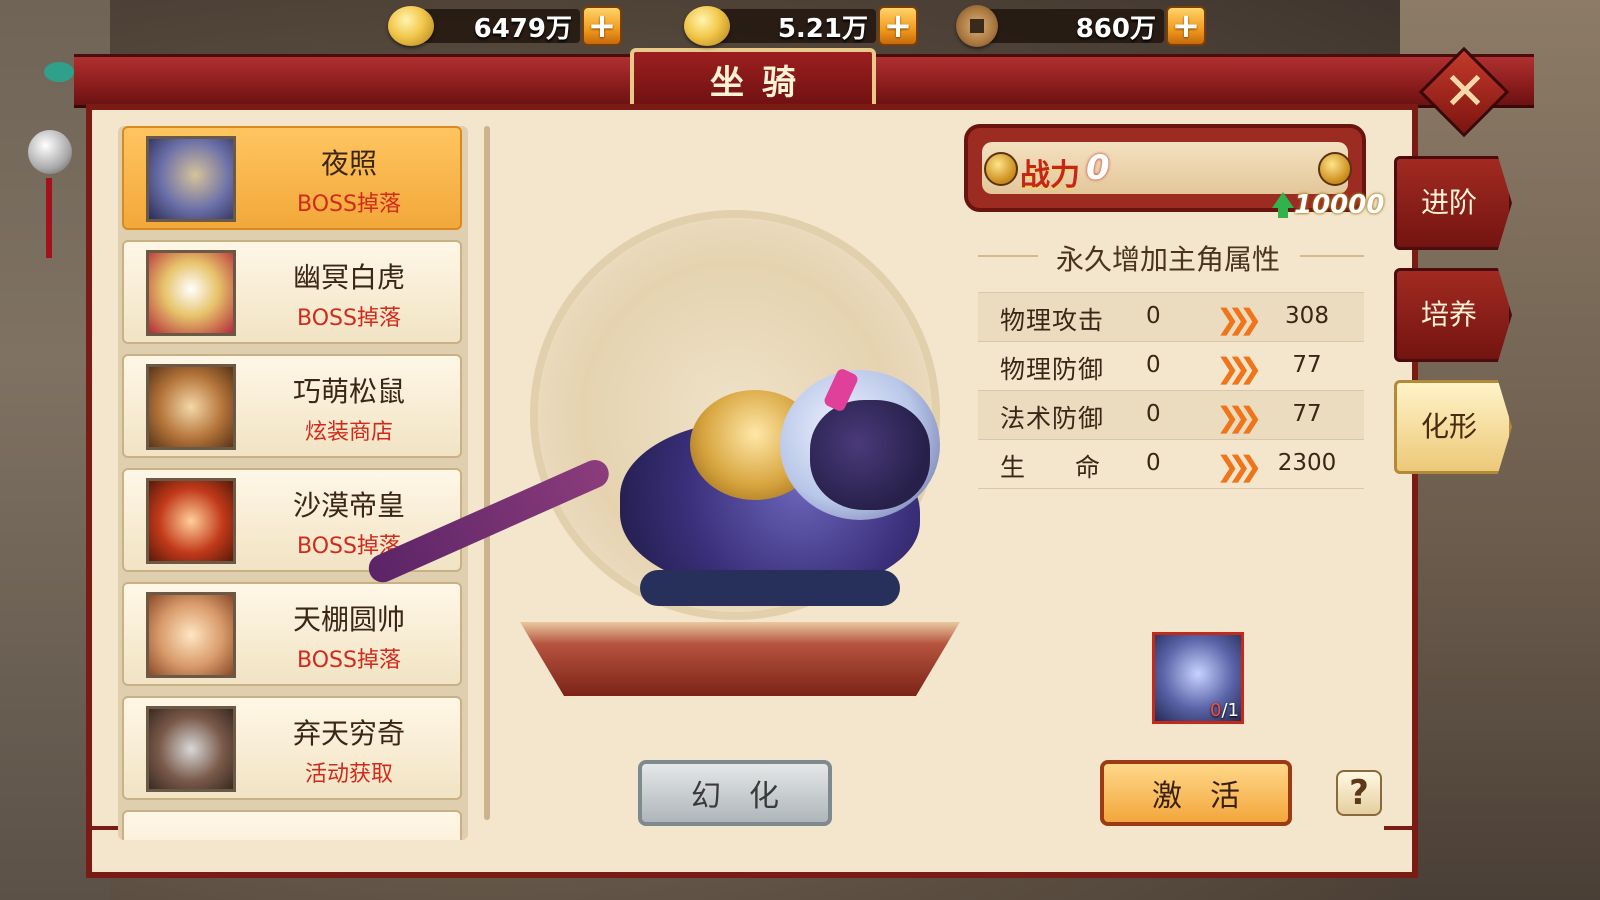 This screenshot has height=900, width=1600. Describe the element at coordinates (1075, 467) in the screenshot. I see `attribute-name: 生命` at that location.